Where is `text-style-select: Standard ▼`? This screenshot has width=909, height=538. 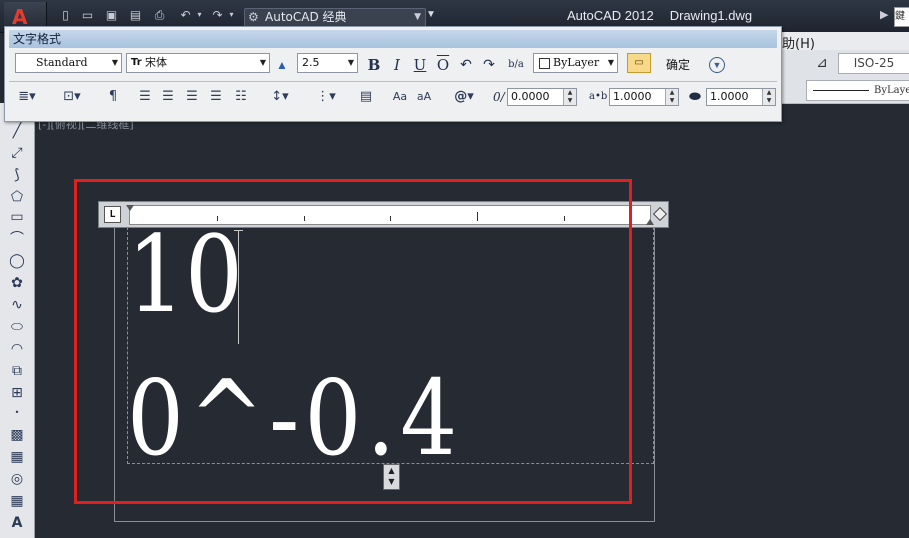
text-style-select: Standard ▼ is located at coordinates (68, 63).